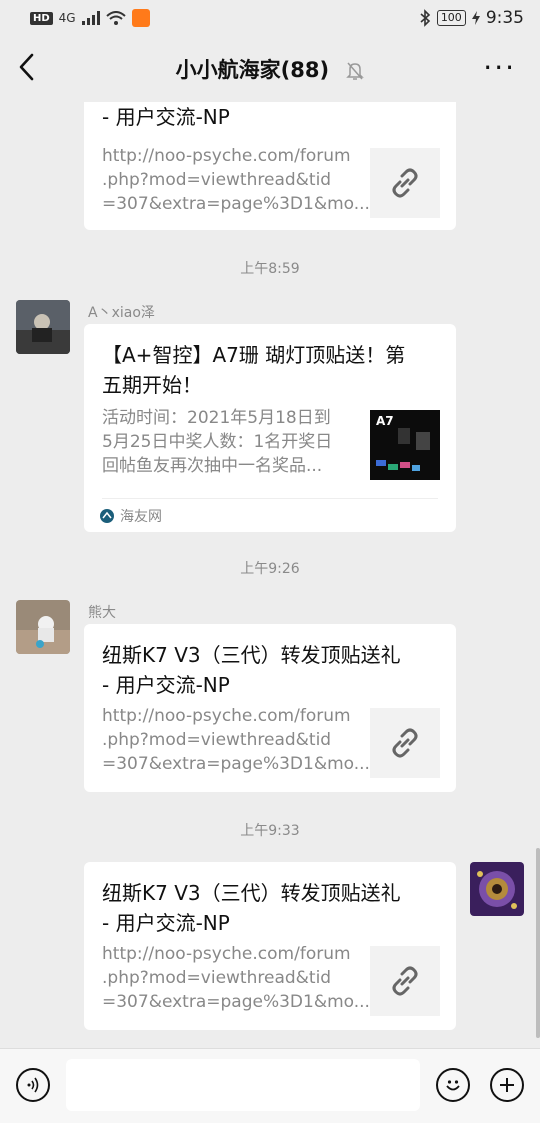  I want to click on voice-icon, so click(33, 1085).